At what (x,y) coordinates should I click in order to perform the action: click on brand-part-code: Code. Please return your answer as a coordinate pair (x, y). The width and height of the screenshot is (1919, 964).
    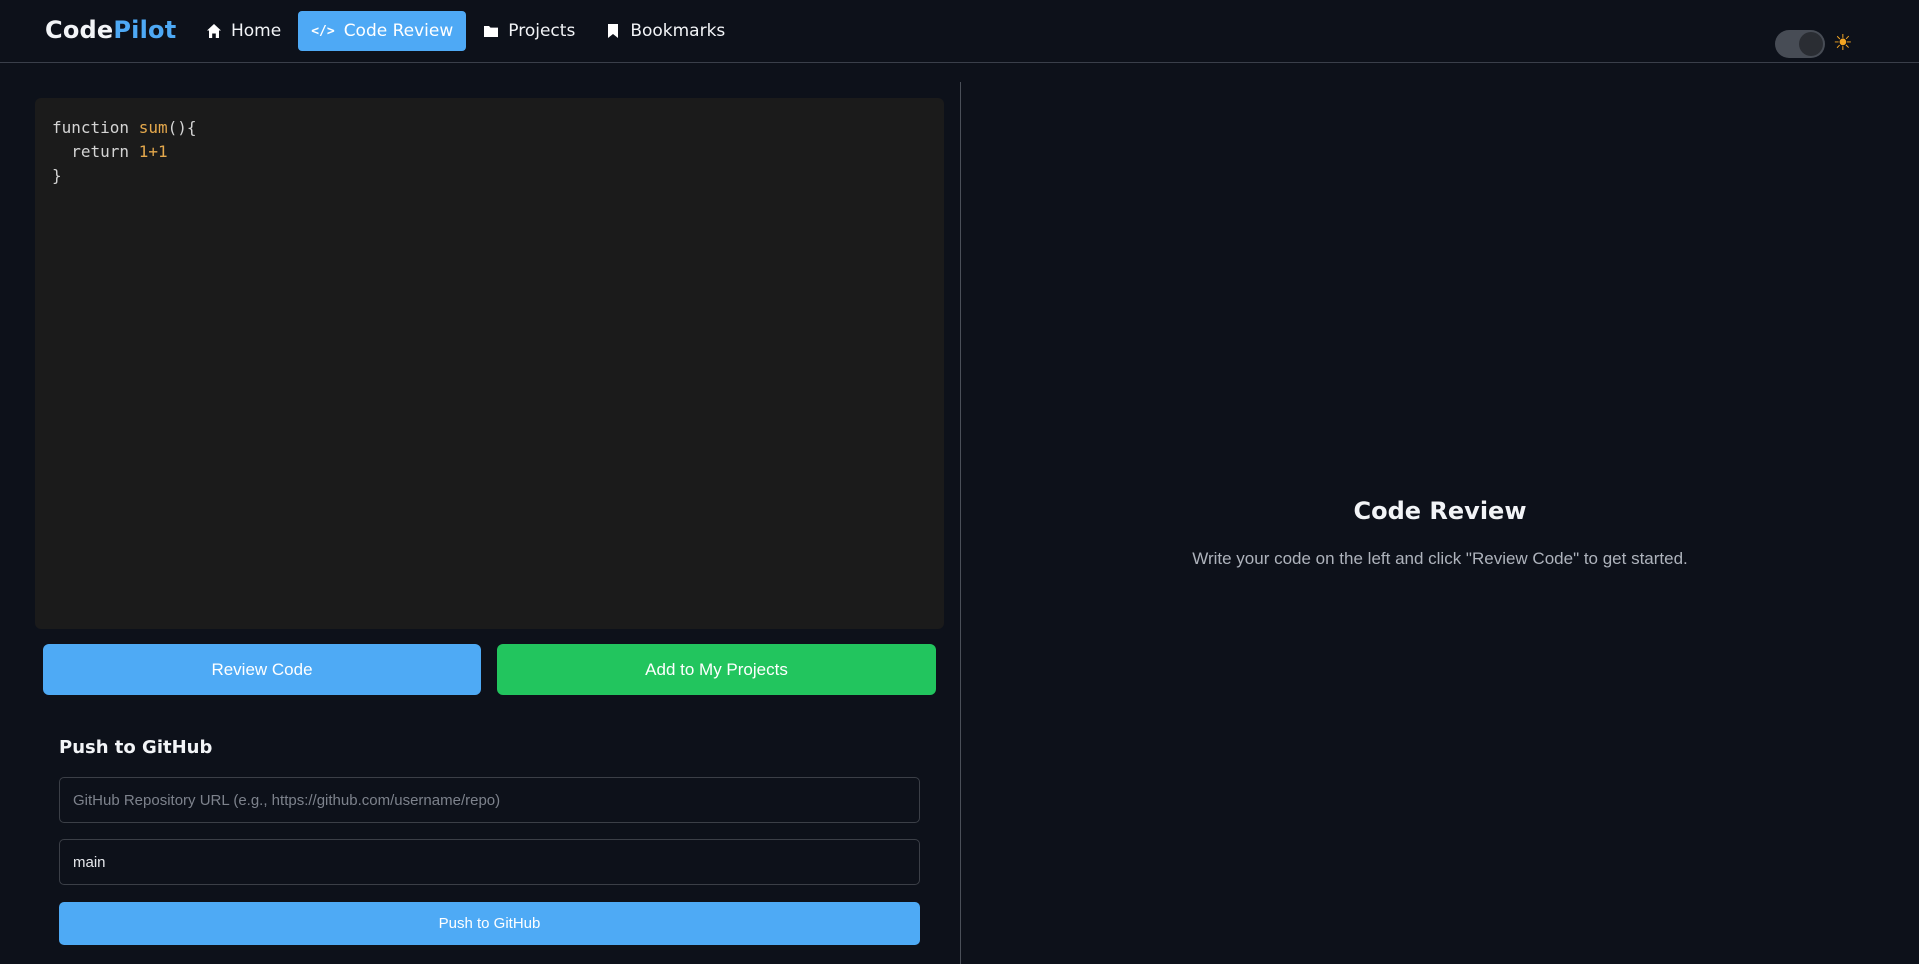
    Looking at the image, I should click on (79, 30).